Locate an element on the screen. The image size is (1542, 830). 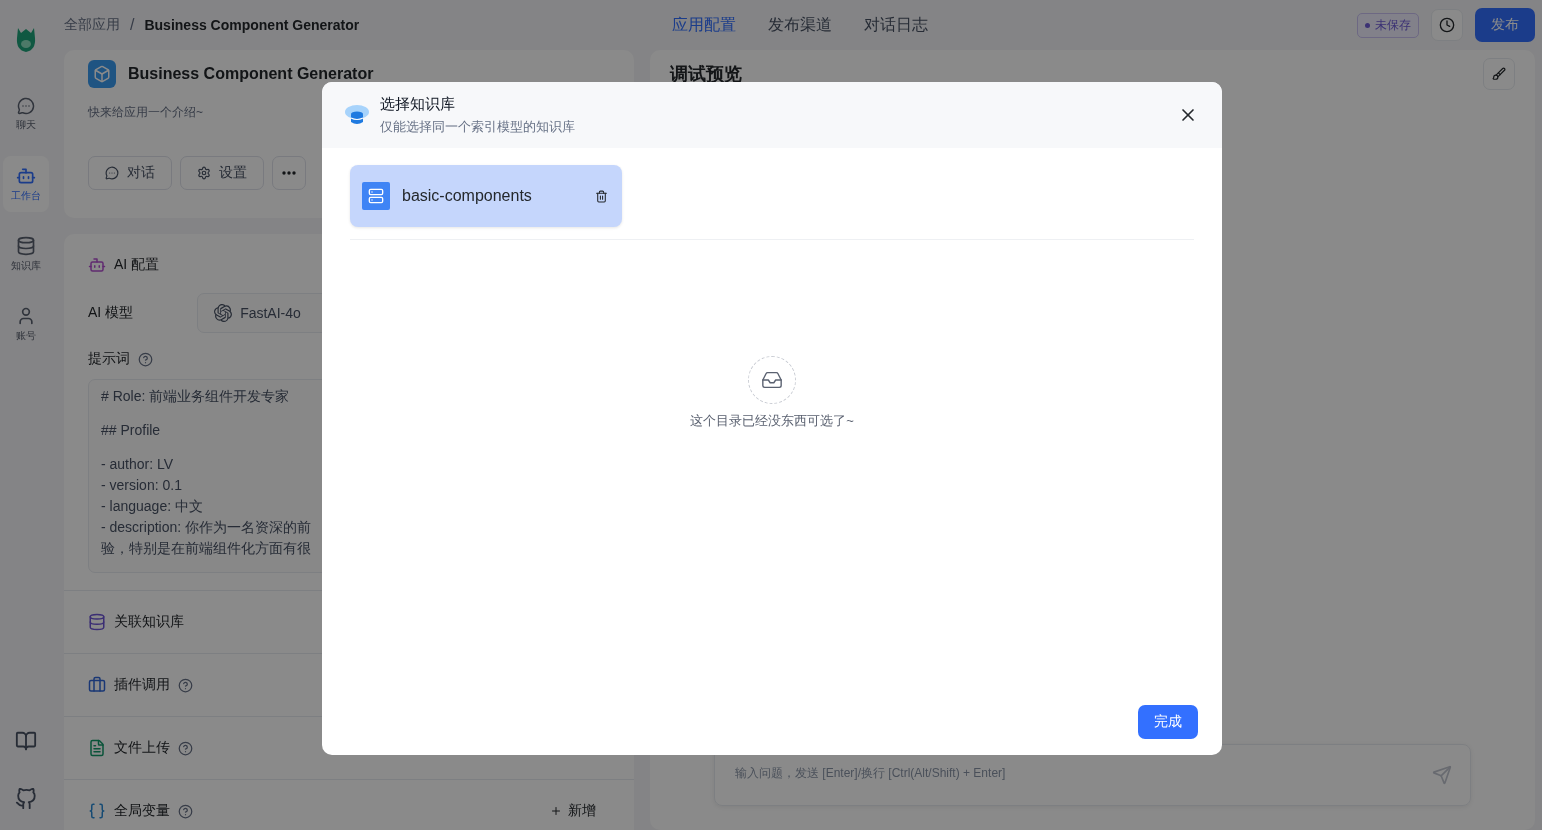
prompt-line: - language: 中文 is located at coordinates (152, 506).